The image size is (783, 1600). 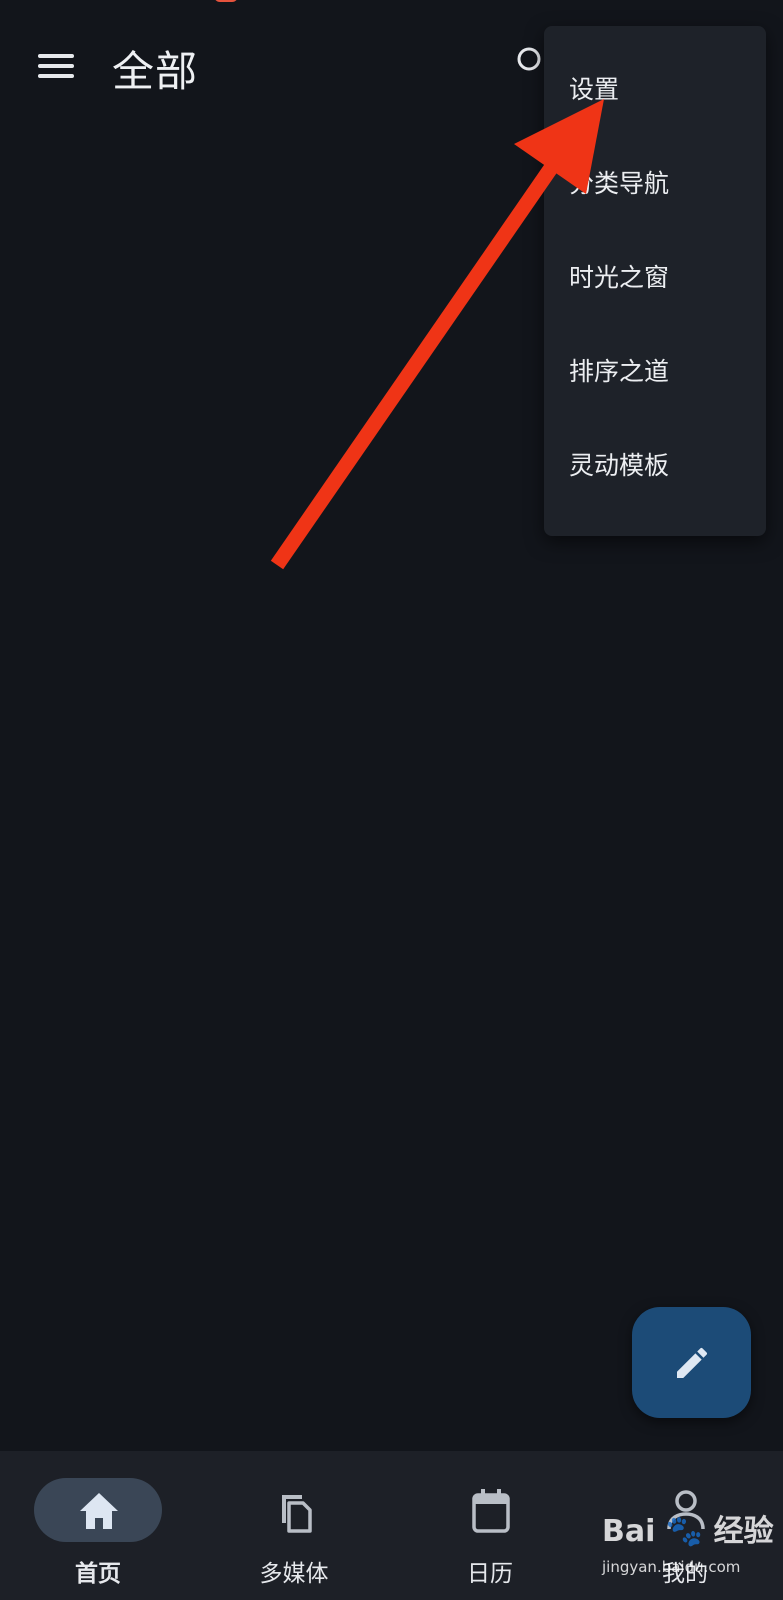 What do you see at coordinates (531, 61) in the screenshot?
I see `search-icon` at bounding box center [531, 61].